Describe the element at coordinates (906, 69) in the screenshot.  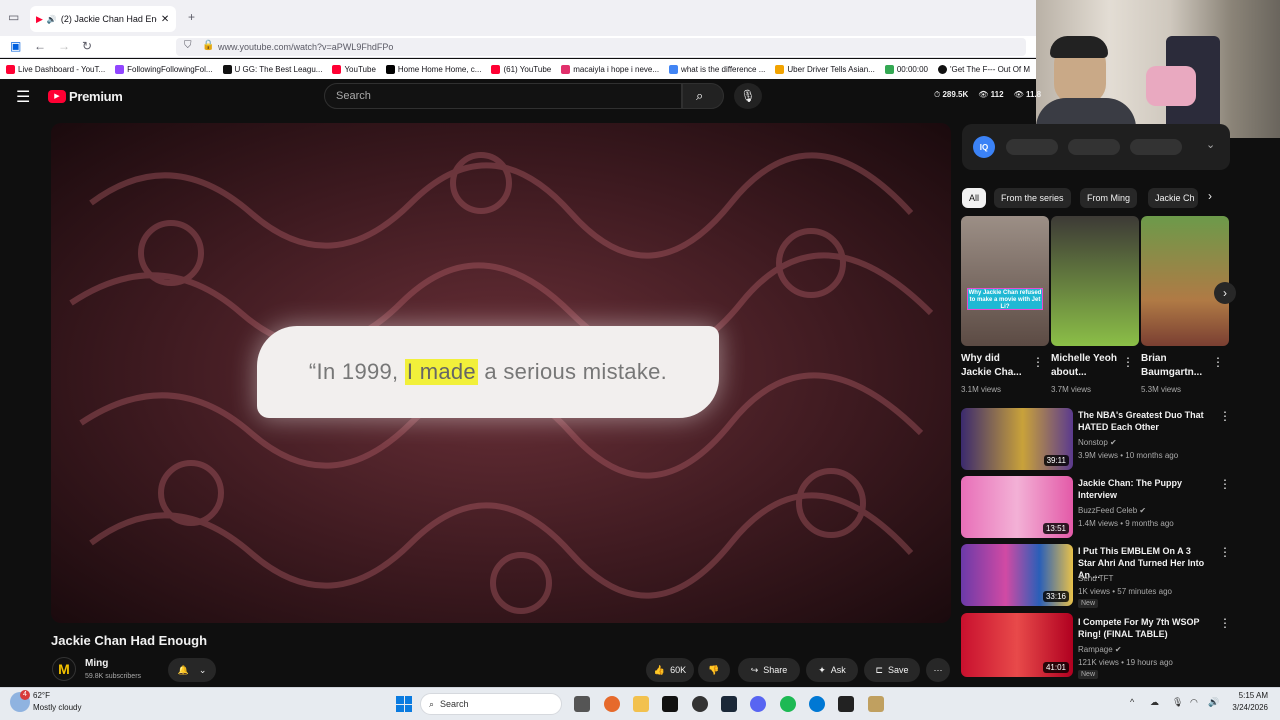
I see `bookmark-item: 00:00:00` at that location.